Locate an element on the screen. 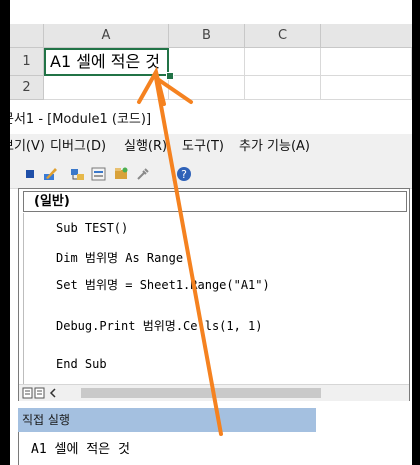 This screenshot has height=465, width=420. stop-icon is located at coordinates (30, 174).